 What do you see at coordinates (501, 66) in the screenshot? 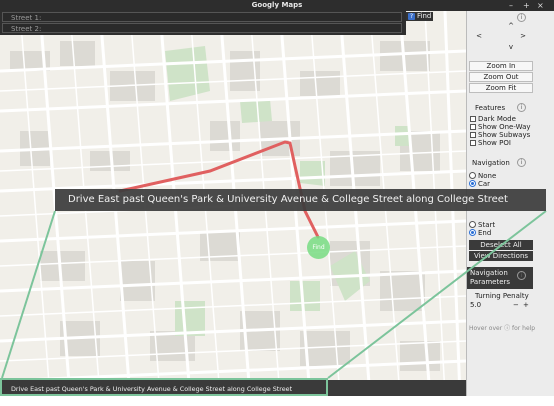
I see `zoom-in-button: Zoom In` at bounding box center [501, 66].